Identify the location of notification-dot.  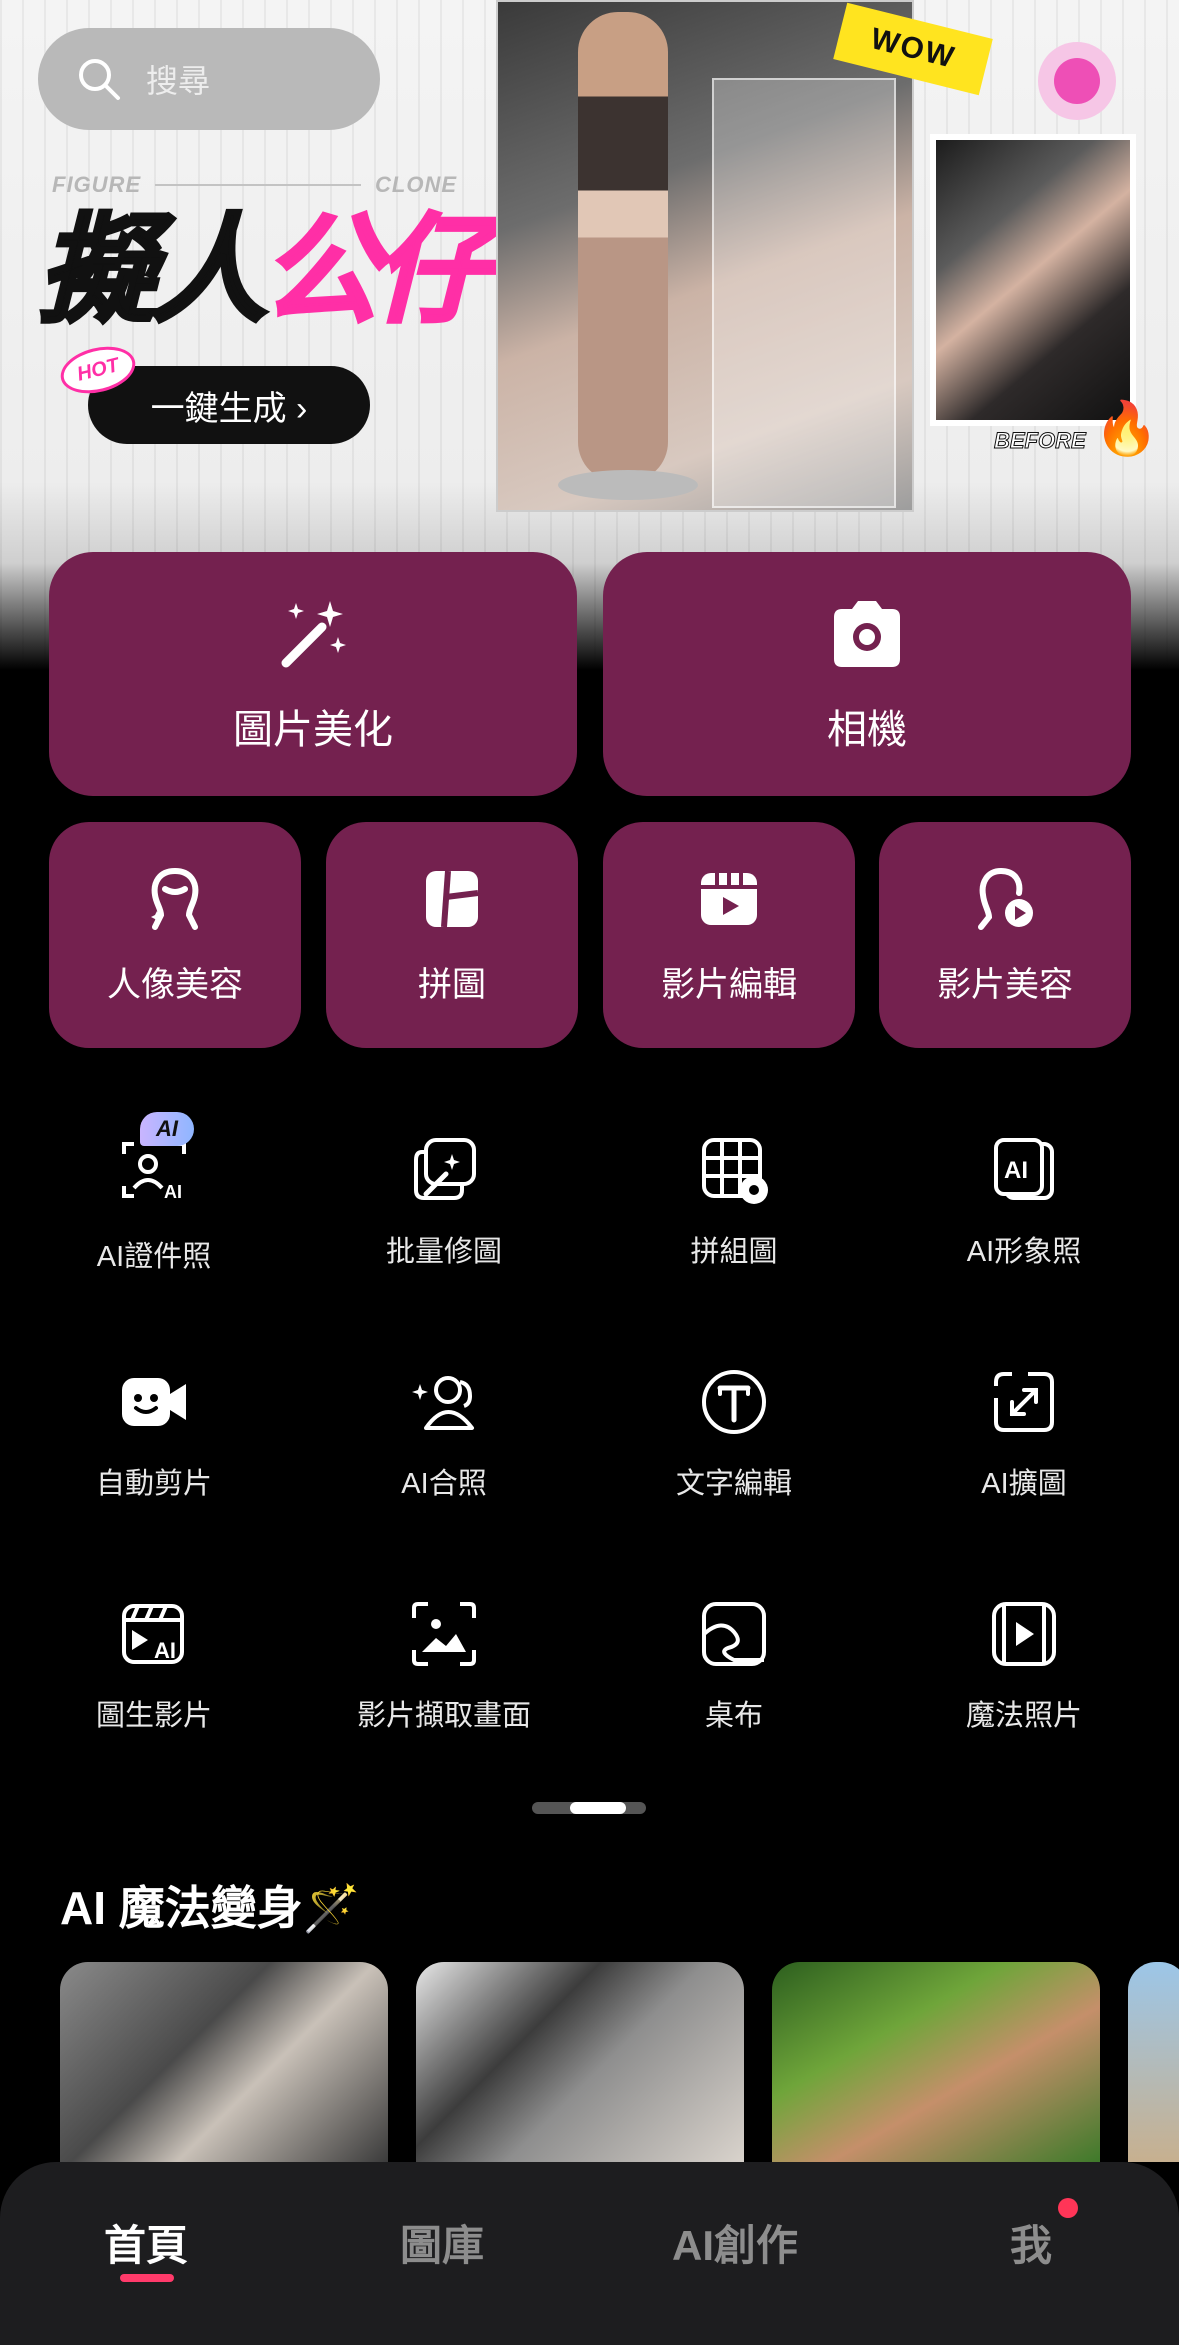
(1068, 2208).